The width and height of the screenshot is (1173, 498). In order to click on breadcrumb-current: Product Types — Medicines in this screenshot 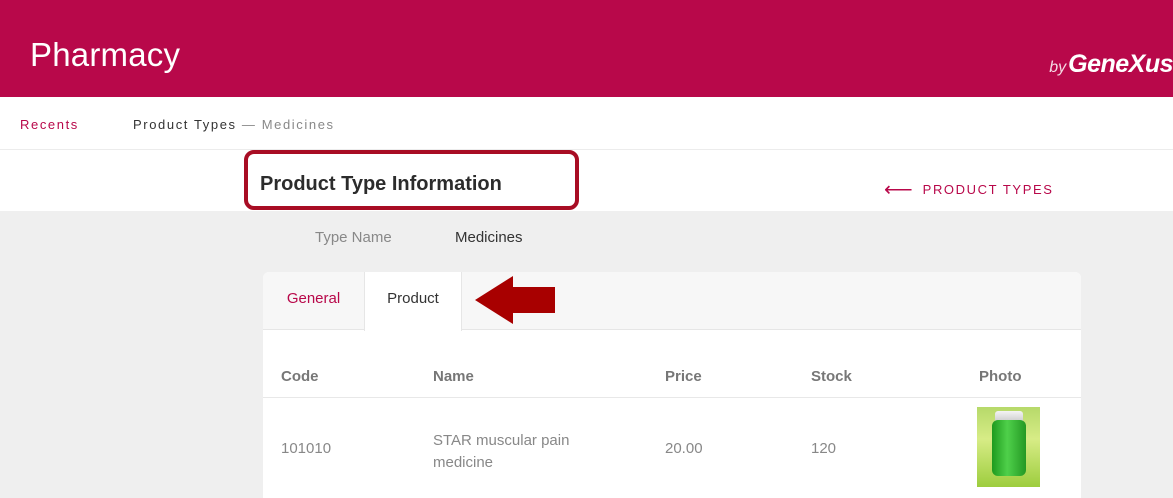, I will do `click(234, 124)`.